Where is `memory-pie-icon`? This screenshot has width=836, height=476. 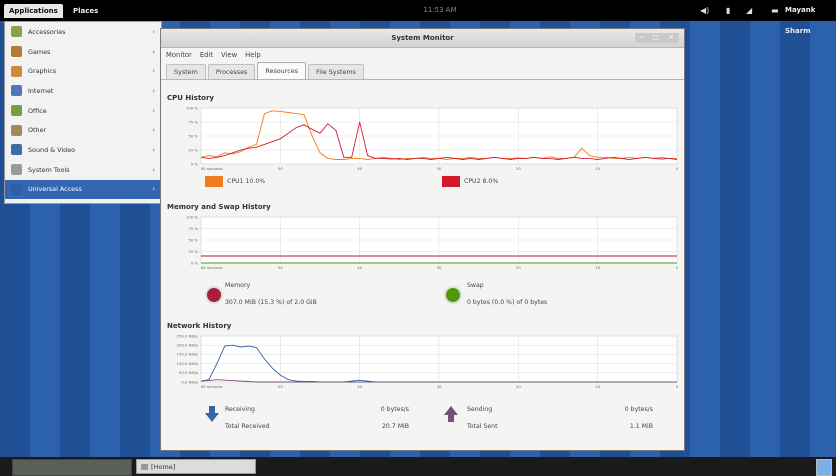 memory-pie-icon is located at coordinates (214, 295).